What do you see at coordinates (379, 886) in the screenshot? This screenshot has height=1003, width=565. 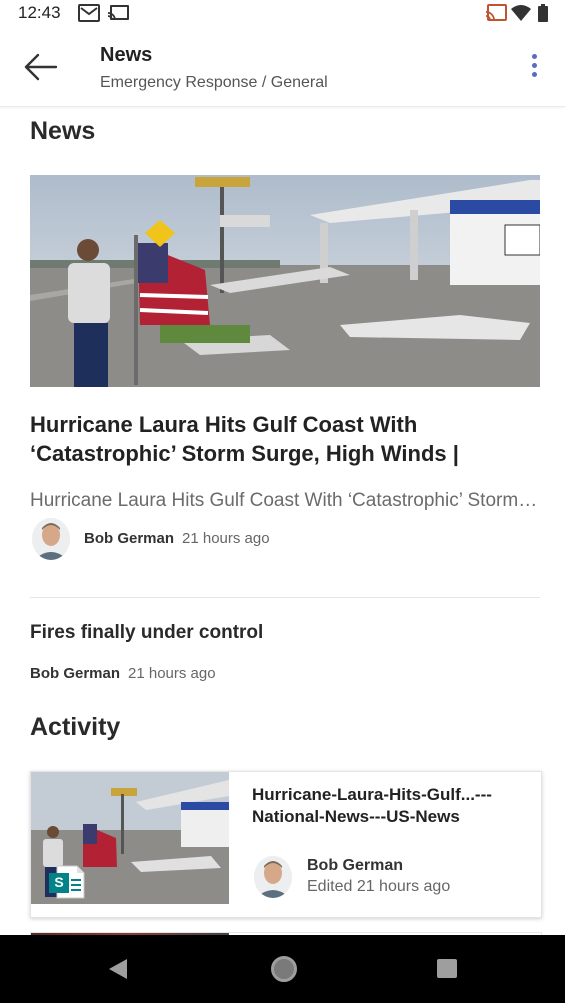 I see `activity-edited-time: Edited 21 hours ago` at bounding box center [379, 886].